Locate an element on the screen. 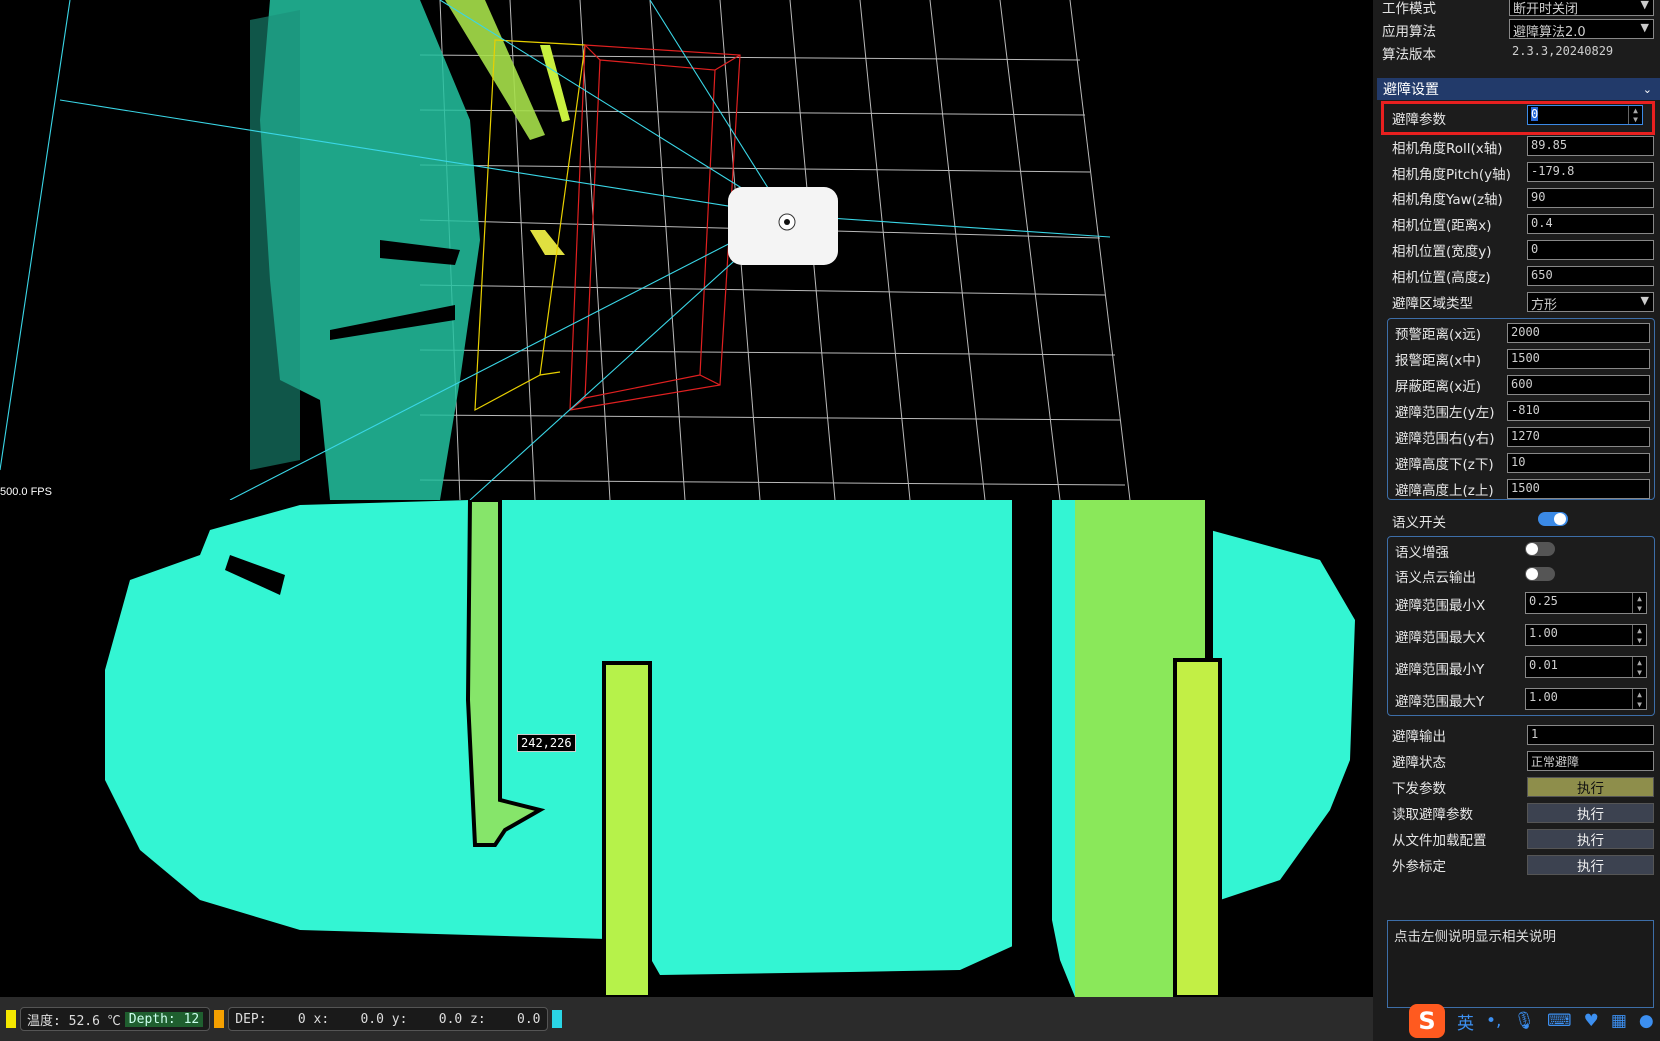  section-title: 避障设置 is located at coordinates (1411, 90).